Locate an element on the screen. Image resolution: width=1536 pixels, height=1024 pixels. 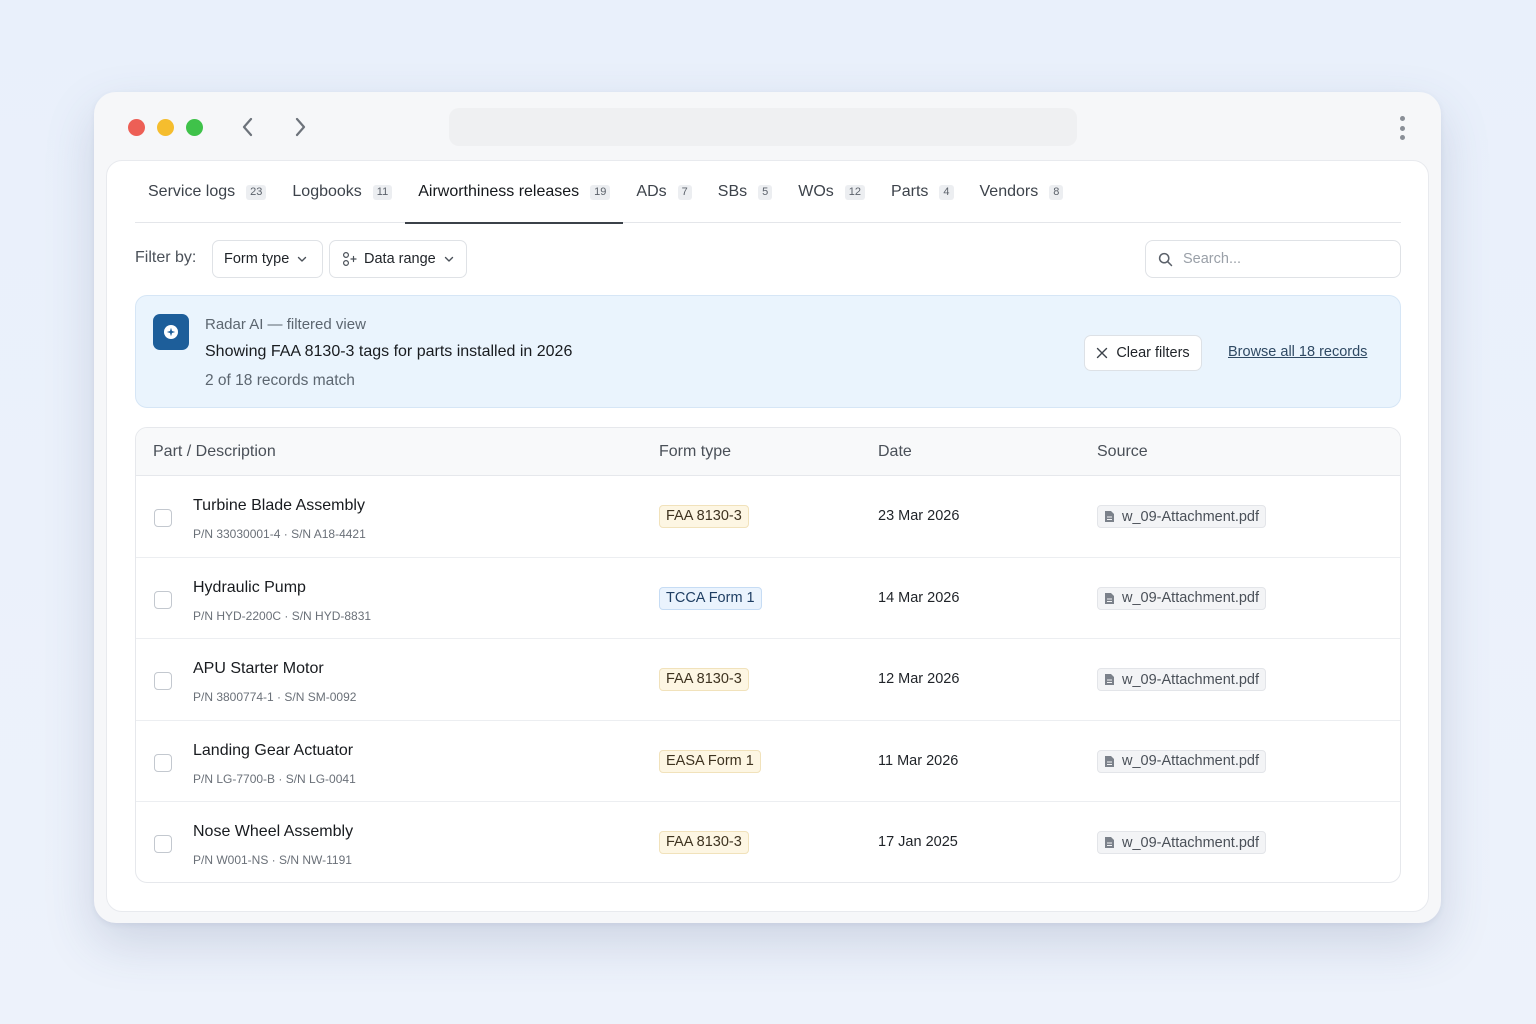
tab-service-logs: Service logs 23 is located at coordinates (207, 192).